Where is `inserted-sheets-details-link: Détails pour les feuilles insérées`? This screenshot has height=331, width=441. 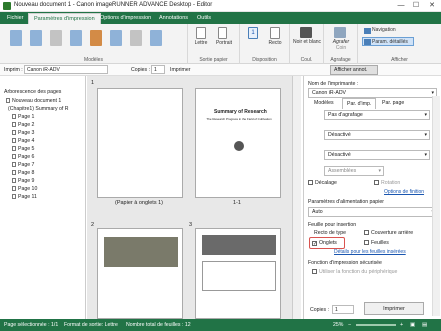
inserted-sheets-details-link: Détails pour les feuilles insérées is located at coordinates (370, 252).